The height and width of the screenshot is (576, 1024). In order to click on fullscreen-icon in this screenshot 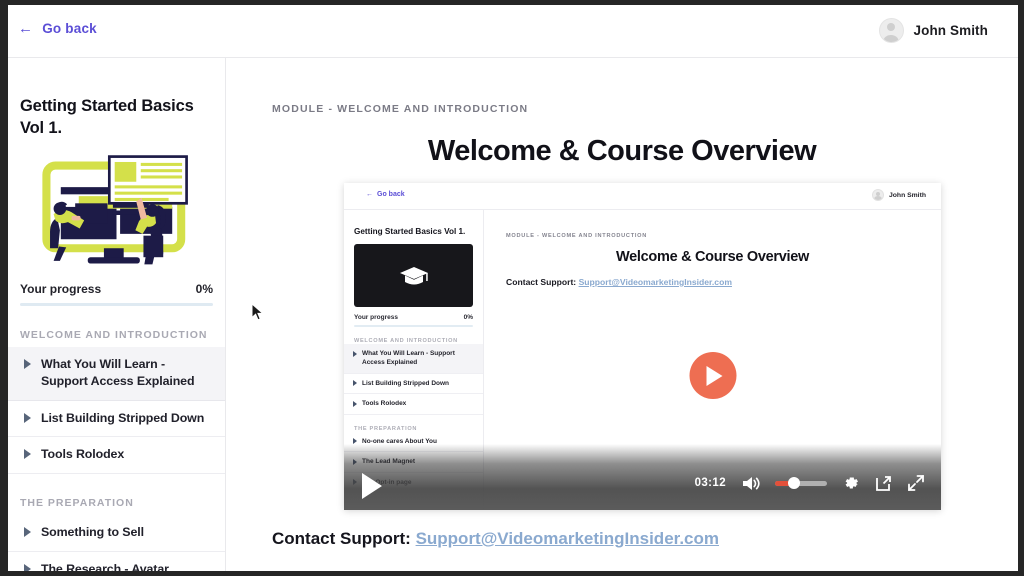, I will do `click(916, 483)`.